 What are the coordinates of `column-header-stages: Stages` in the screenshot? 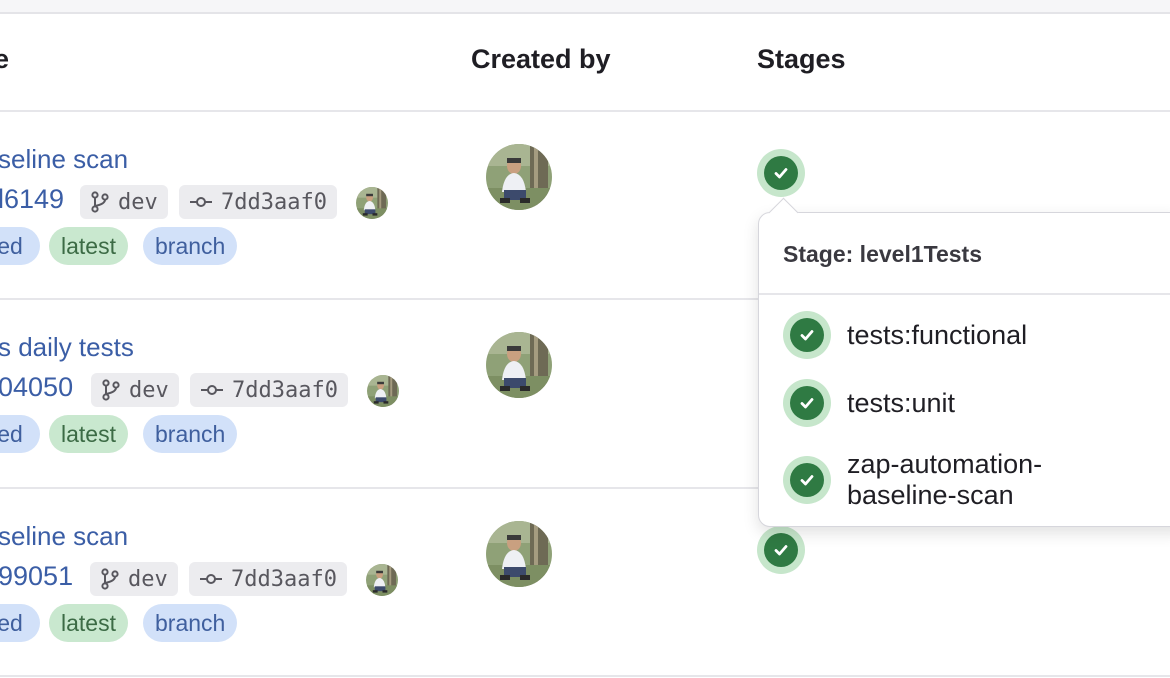 It's located at (801, 59).